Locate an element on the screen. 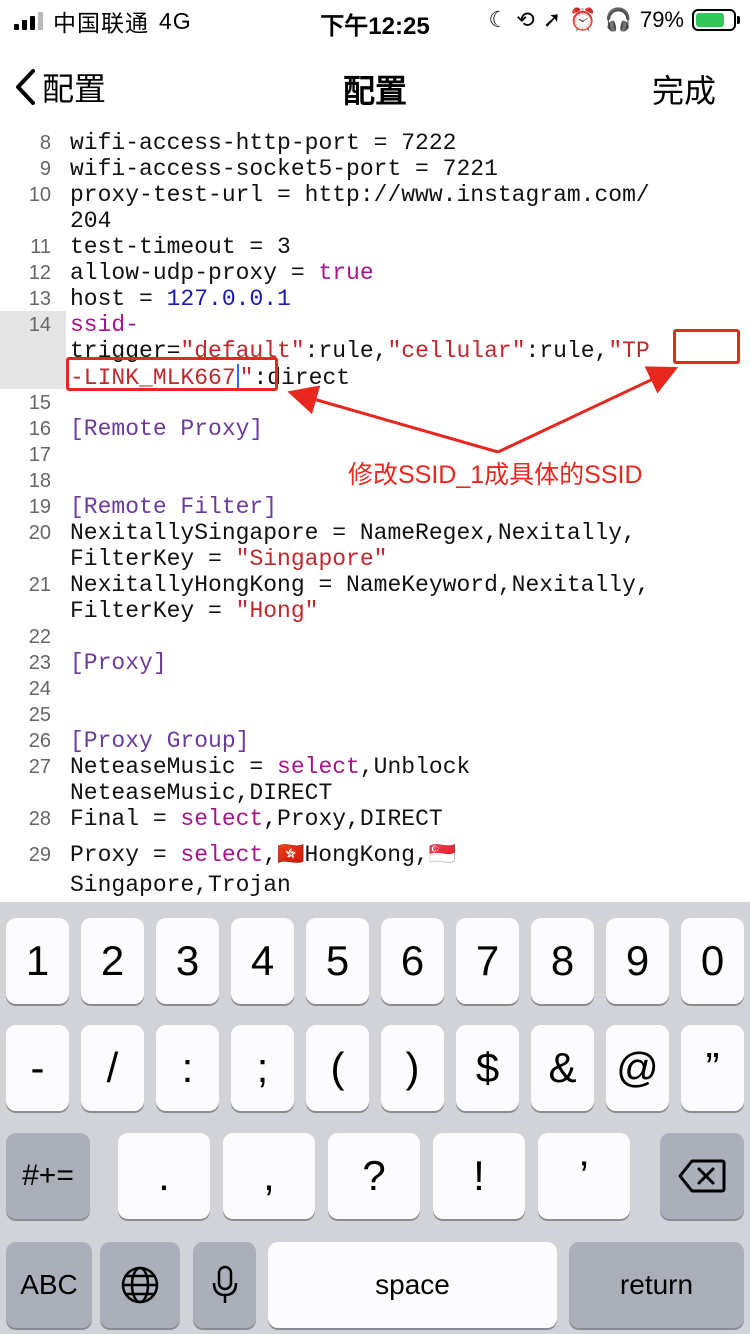  code-text: allow-udp-proxy = true is located at coordinates (222, 273).